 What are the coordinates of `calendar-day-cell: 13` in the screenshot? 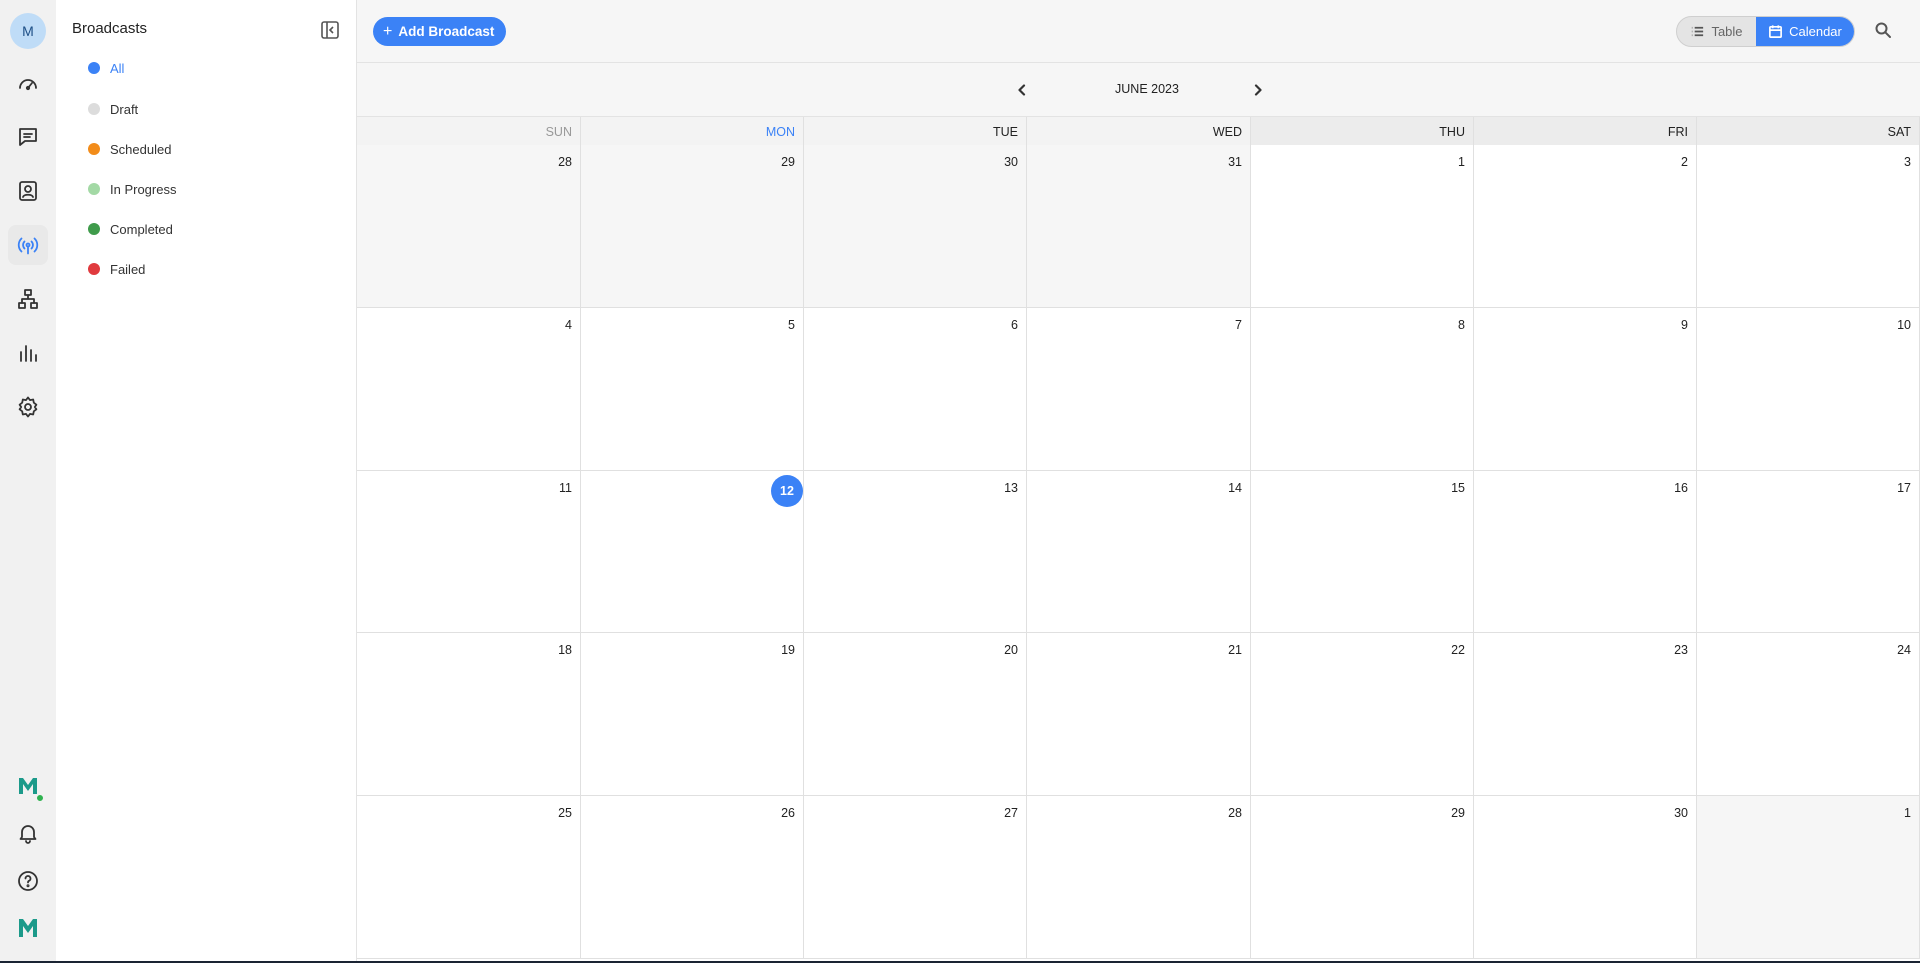 It's located at (915, 552).